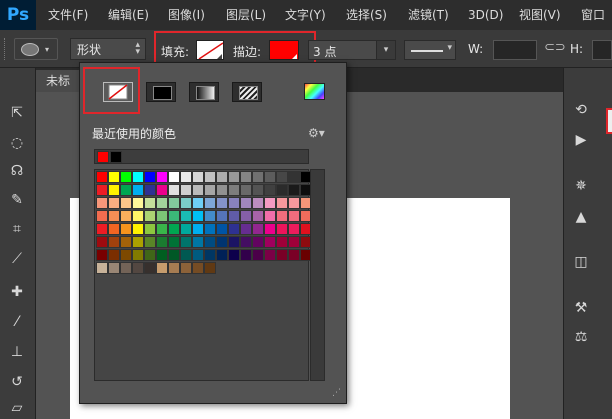 The image size is (612, 419). I want to click on chevron-down-icon: ▾, so click(385, 50).